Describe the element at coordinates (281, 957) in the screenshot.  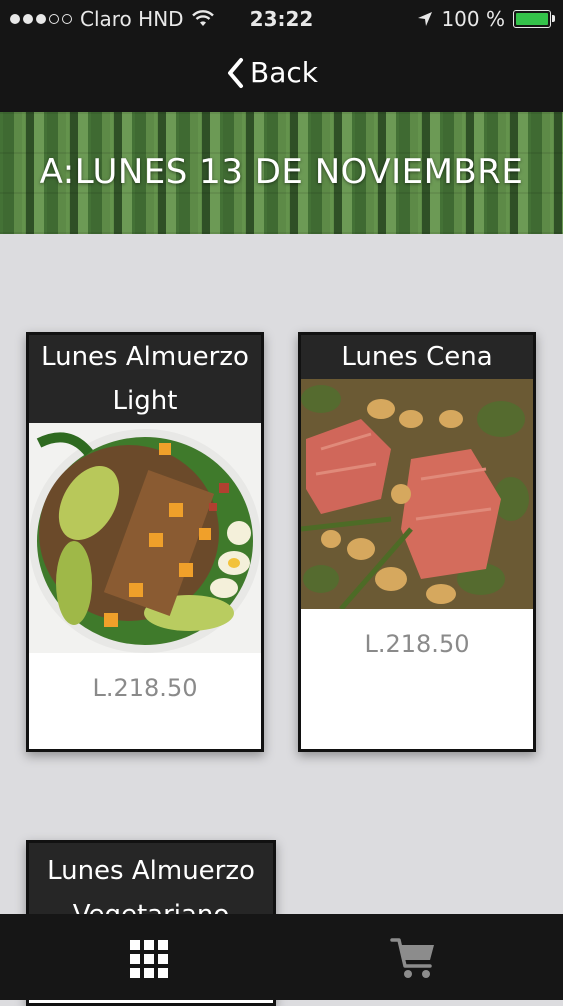
I see `tab-bar` at that location.